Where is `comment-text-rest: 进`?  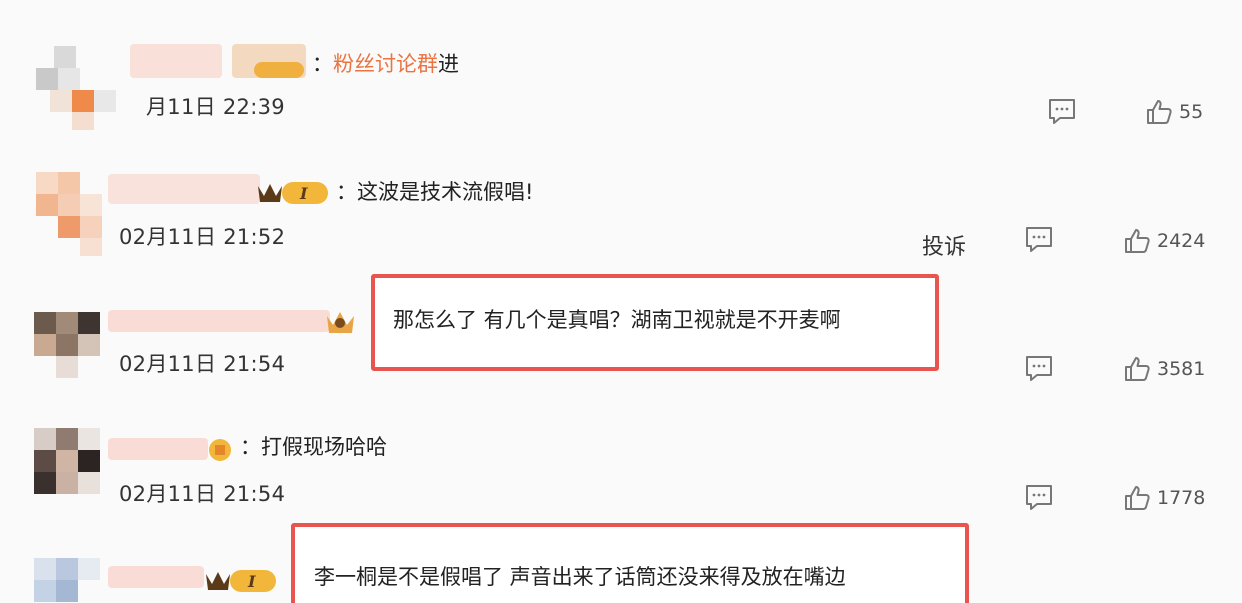
comment-text-rest: 进 is located at coordinates (448, 64).